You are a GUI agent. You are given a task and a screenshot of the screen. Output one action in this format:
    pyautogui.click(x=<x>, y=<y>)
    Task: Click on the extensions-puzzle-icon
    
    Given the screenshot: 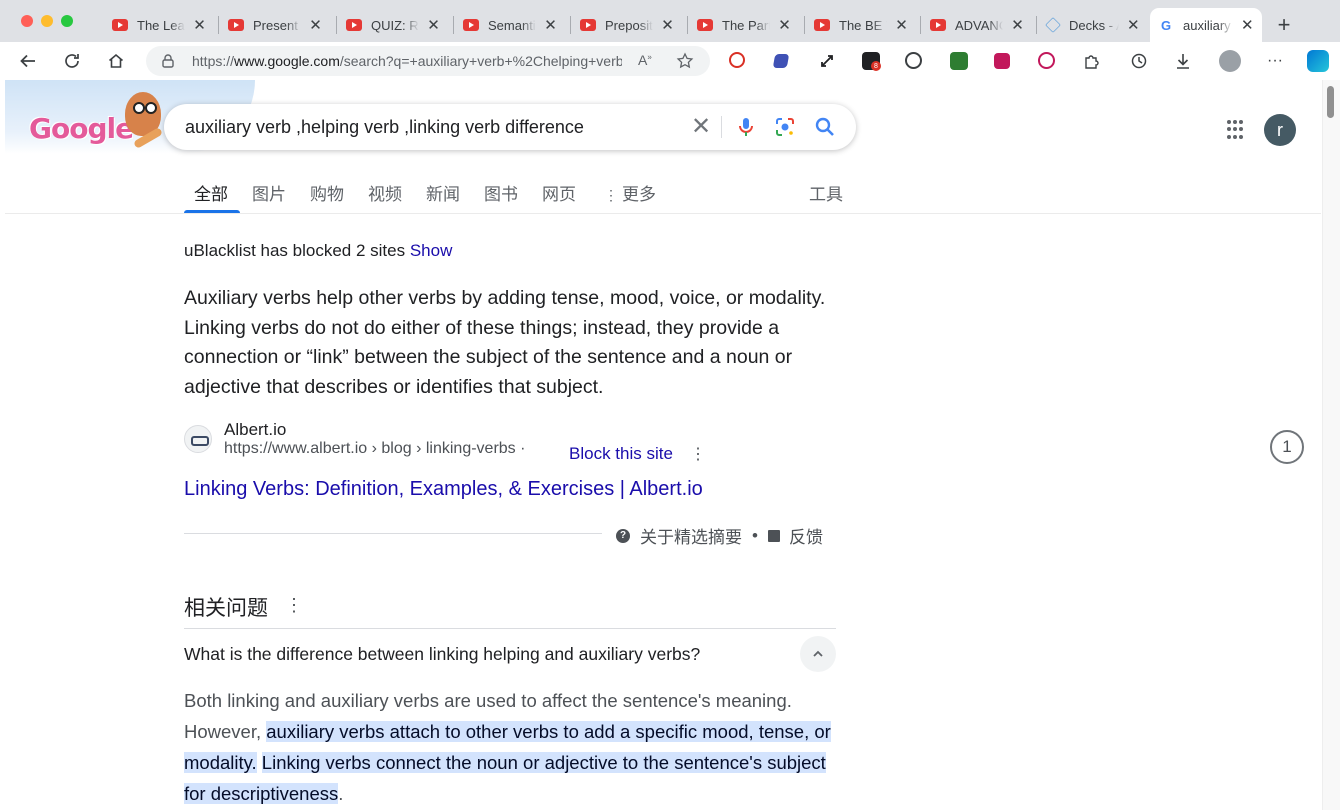 What is the action you would take?
    pyautogui.click(x=1091, y=61)
    